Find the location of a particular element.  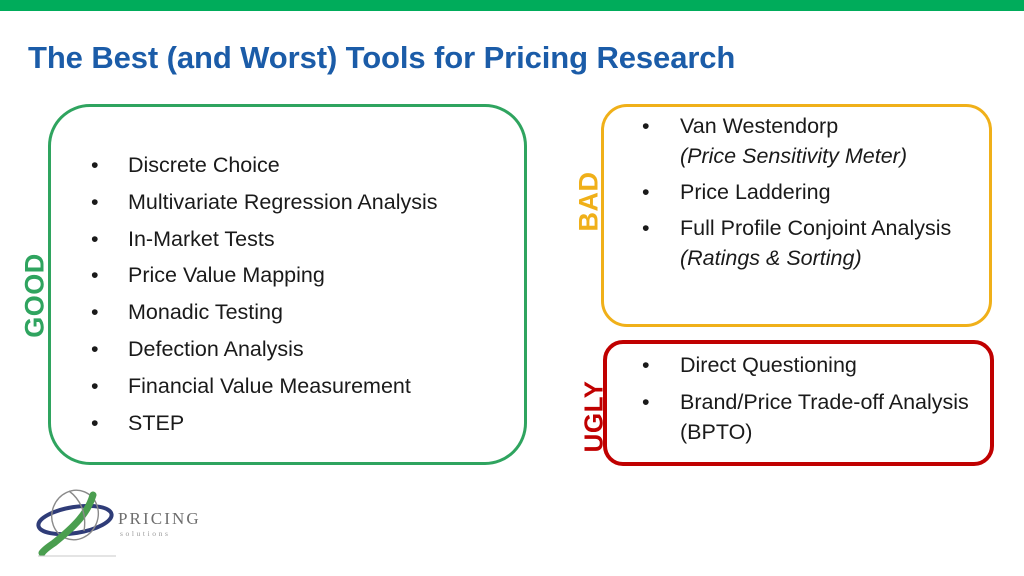

list-item: • Monadic Testing is located at coordinates (298, 312).